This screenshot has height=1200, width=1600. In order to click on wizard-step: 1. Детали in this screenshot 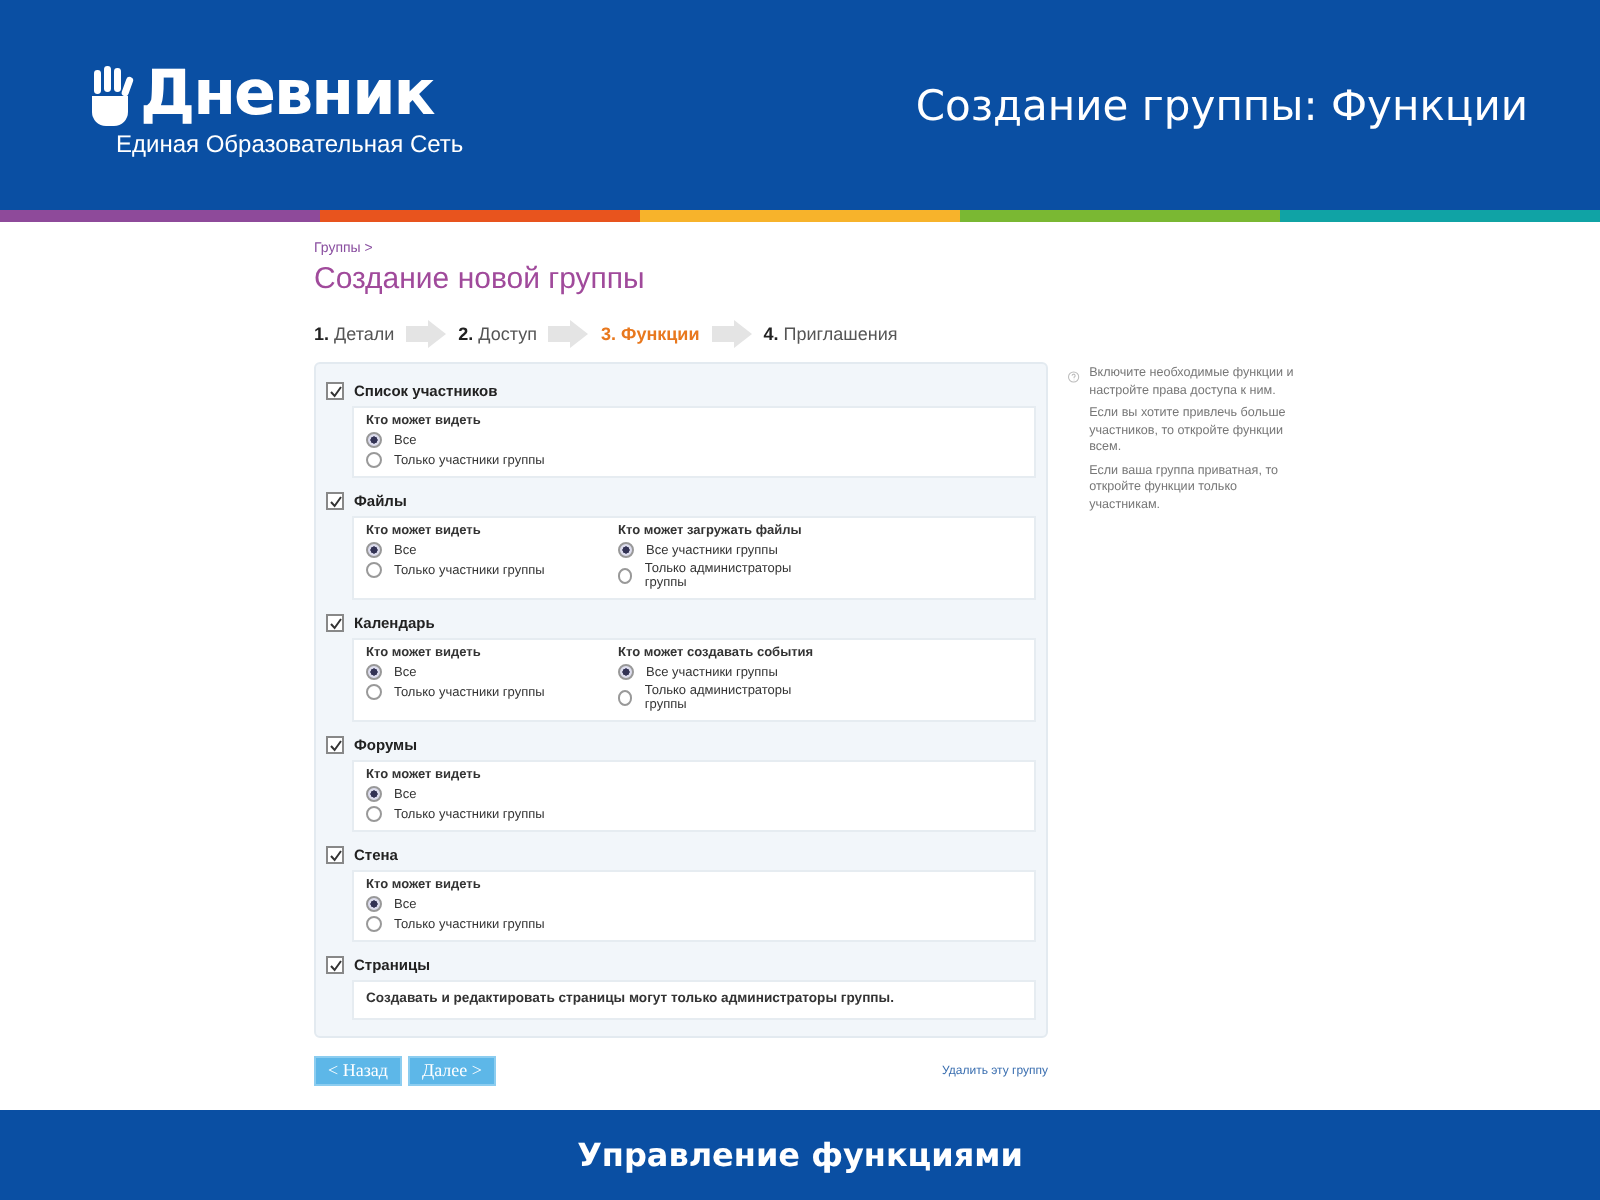, I will do `click(354, 334)`.